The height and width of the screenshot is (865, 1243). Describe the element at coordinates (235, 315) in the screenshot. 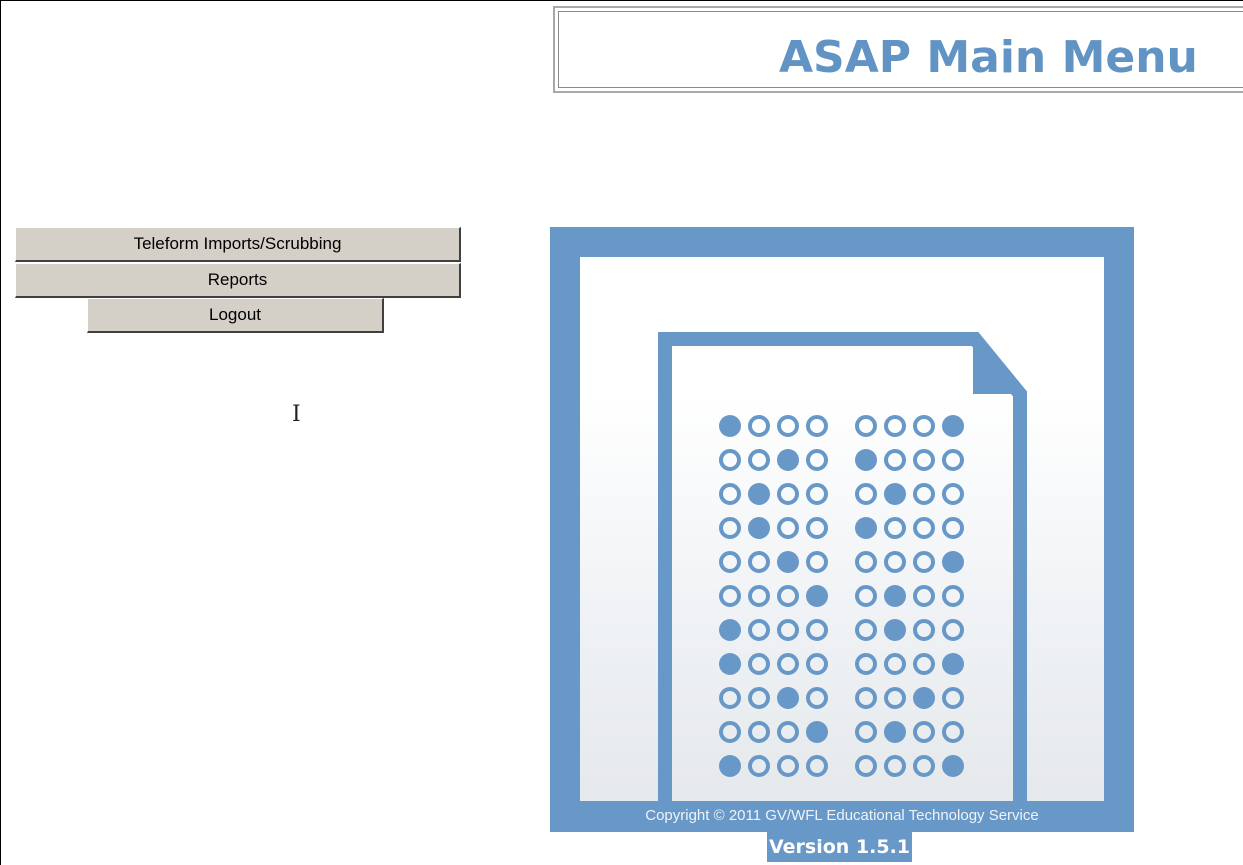

I see `logout-button: Logout` at that location.